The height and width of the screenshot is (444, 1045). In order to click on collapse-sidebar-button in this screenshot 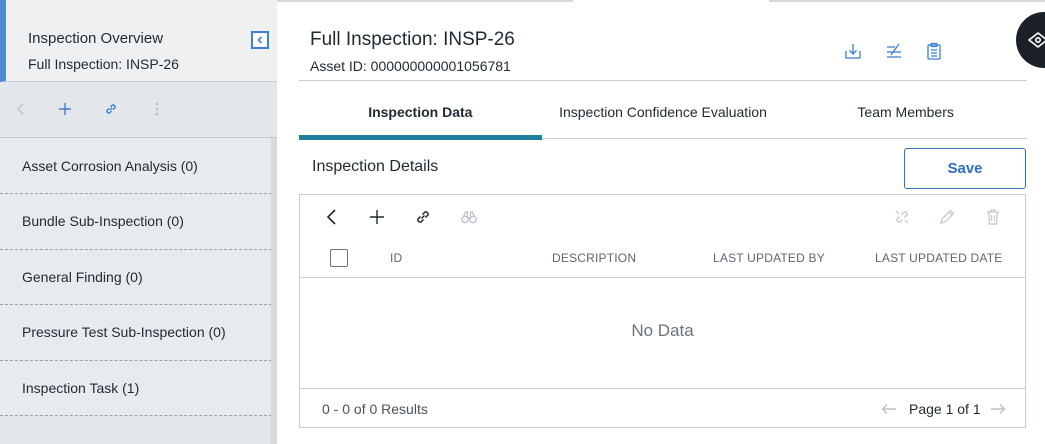, I will do `click(260, 40)`.